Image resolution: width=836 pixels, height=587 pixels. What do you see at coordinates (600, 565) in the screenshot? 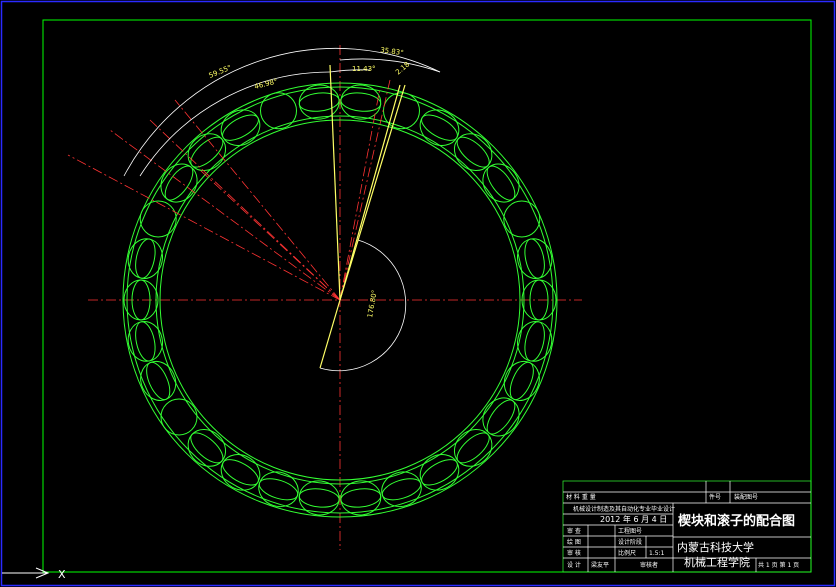
I see `tb-designer: 梁友平` at bounding box center [600, 565].